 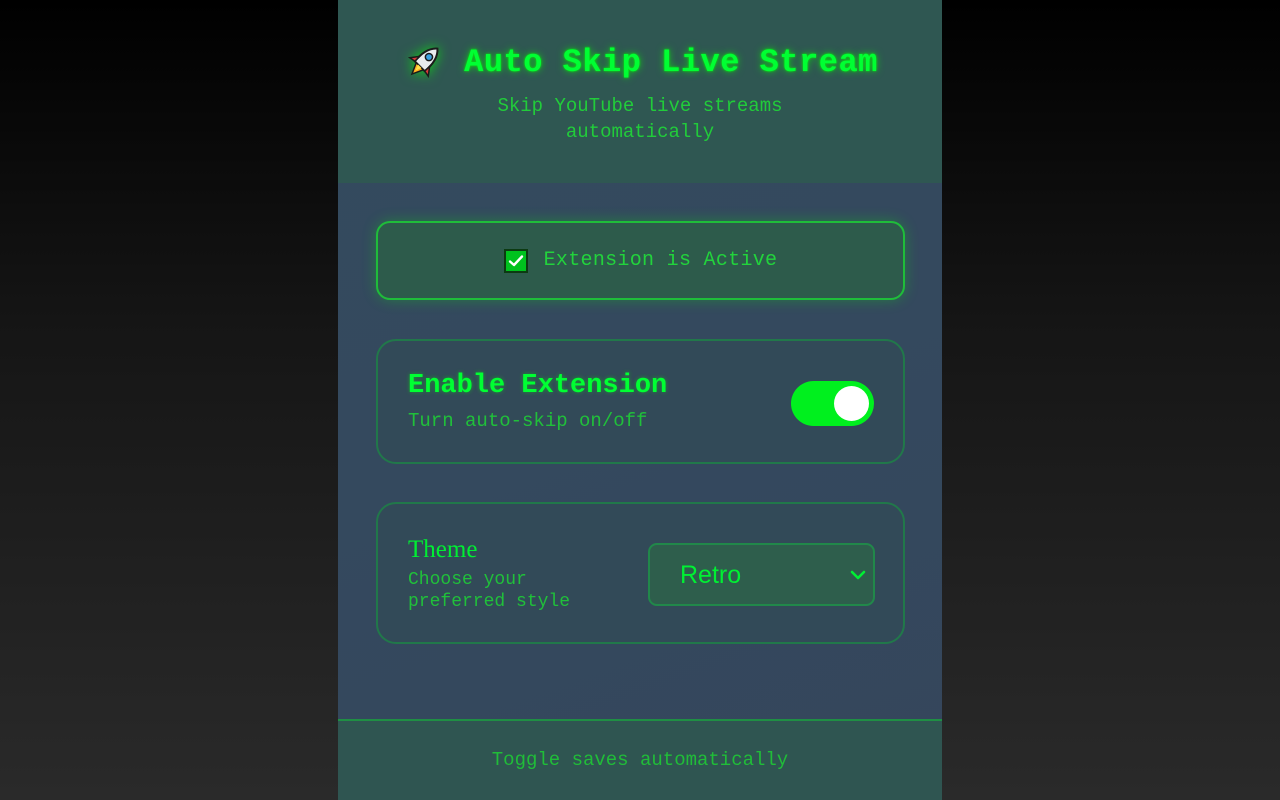 I want to click on status-banner: Extension is Active, so click(x=640, y=260).